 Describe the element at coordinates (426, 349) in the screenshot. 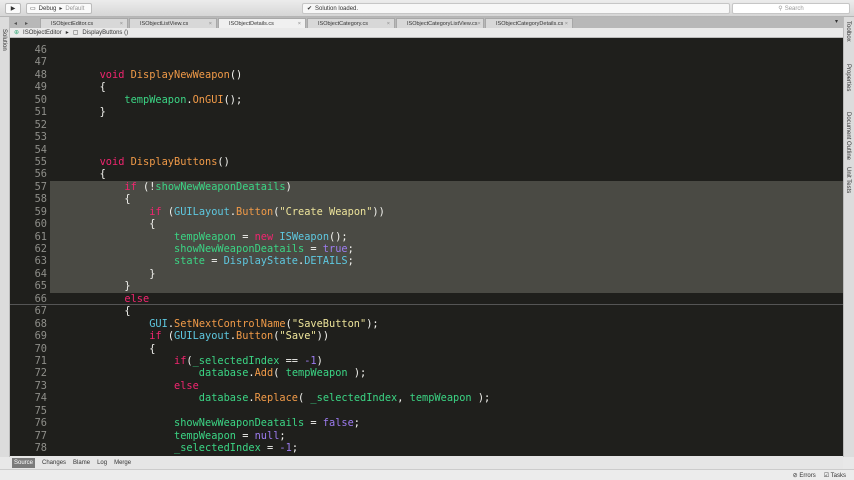

I see `code-line: 70 {` at that location.